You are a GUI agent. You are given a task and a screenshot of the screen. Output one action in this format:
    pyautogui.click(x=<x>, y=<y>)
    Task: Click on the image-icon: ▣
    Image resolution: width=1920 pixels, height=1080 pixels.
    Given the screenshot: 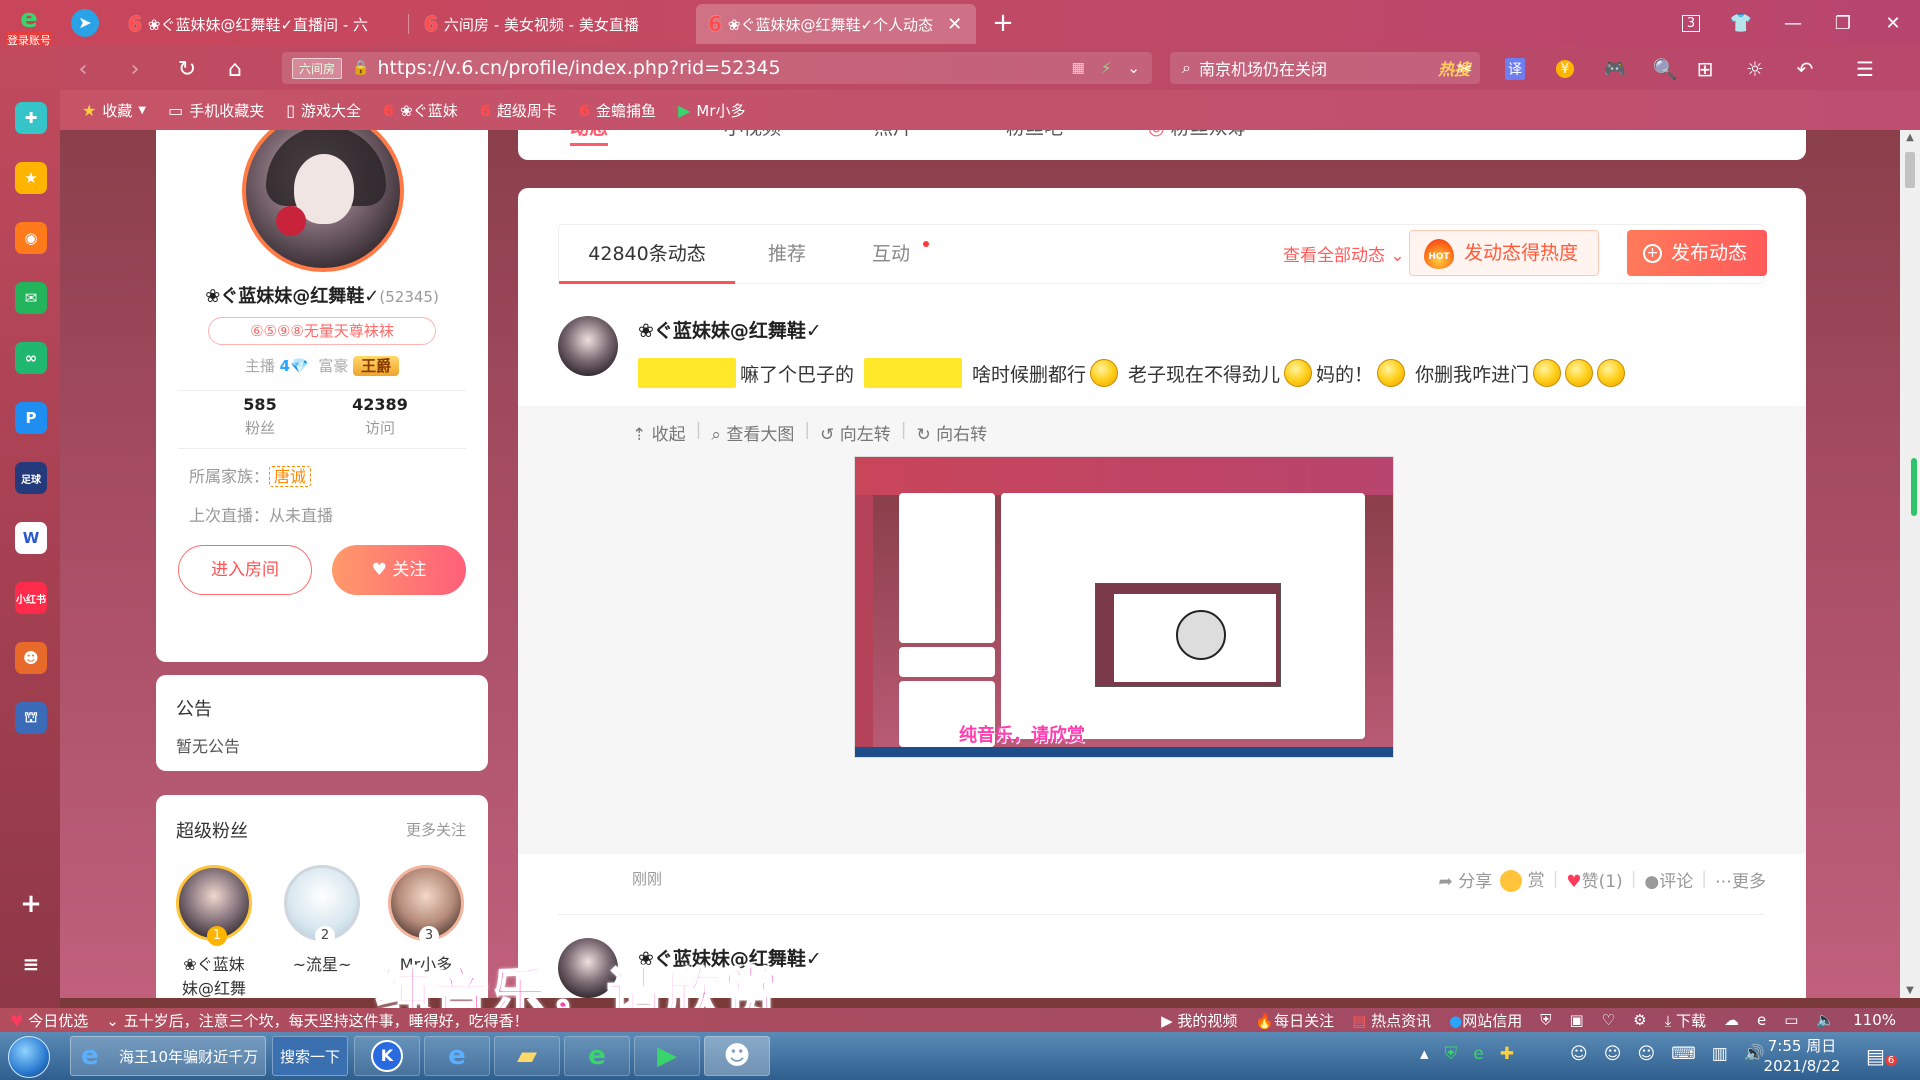 What is the action you would take?
    pyautogui.click(x=1576, y=1020)
    